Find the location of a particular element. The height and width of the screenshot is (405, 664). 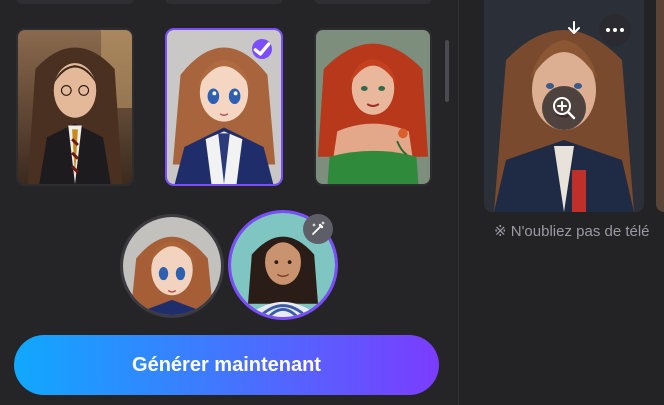

zoom-in-button is located at coordinates (564, 108).